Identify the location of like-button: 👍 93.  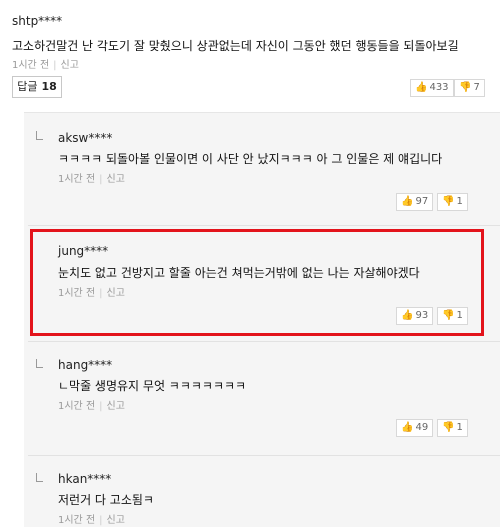
(415, 316).